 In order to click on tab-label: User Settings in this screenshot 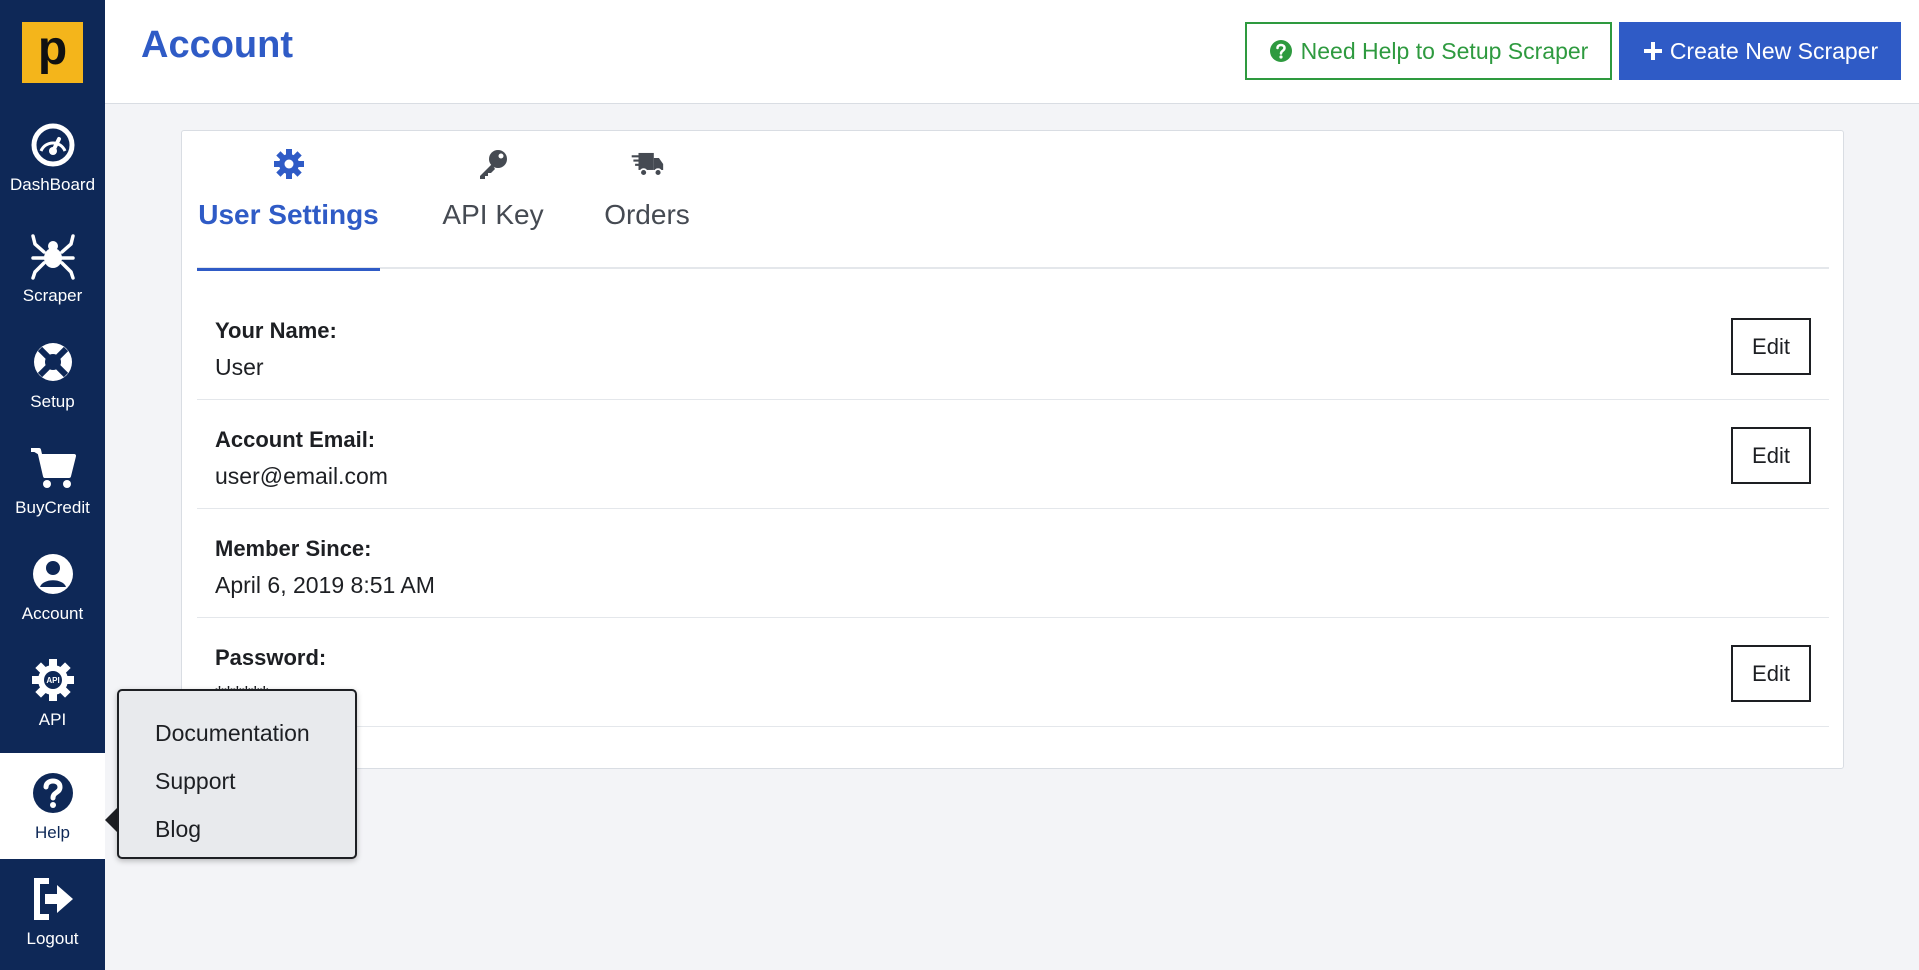, I will do `click(288, 214)`.